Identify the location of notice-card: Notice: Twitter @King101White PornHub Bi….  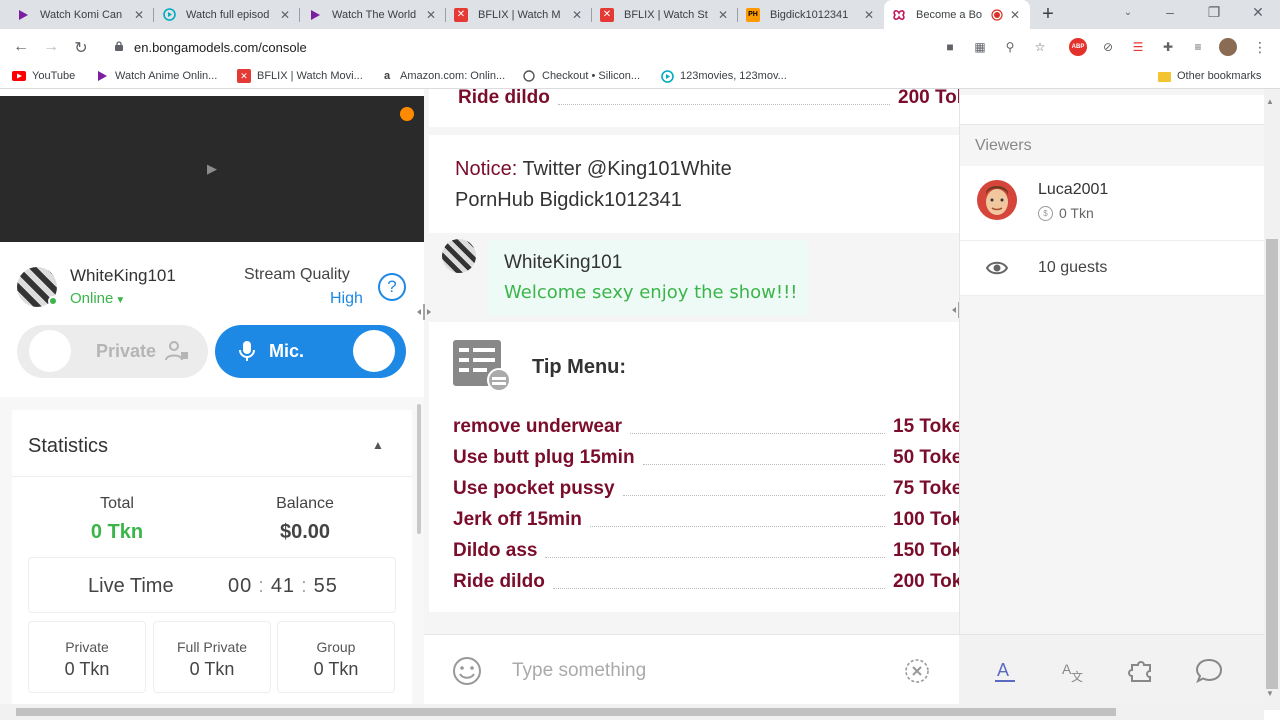
(694, 184).